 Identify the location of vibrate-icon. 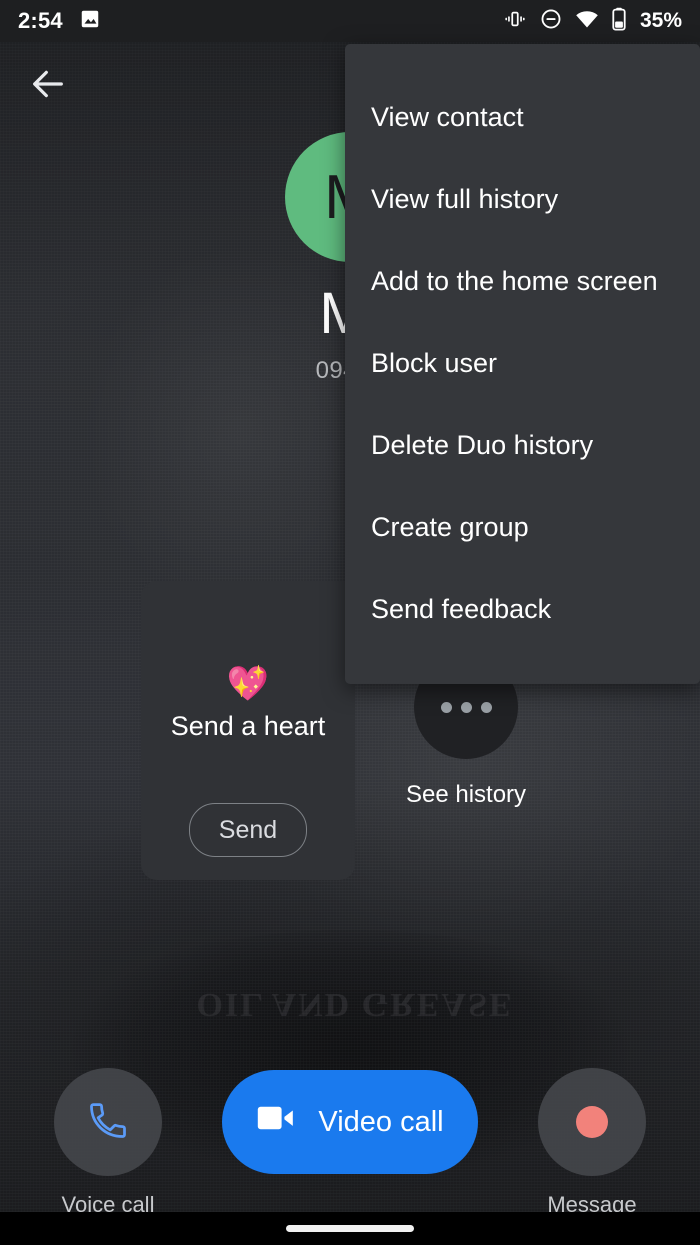
(515, 21).